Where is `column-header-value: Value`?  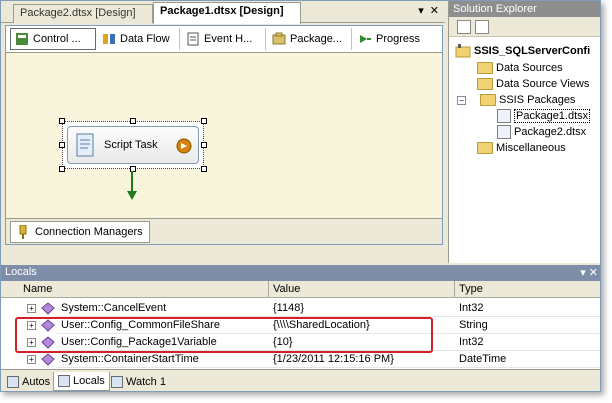
column-header-value: Value is located at coordinates (362, 289).